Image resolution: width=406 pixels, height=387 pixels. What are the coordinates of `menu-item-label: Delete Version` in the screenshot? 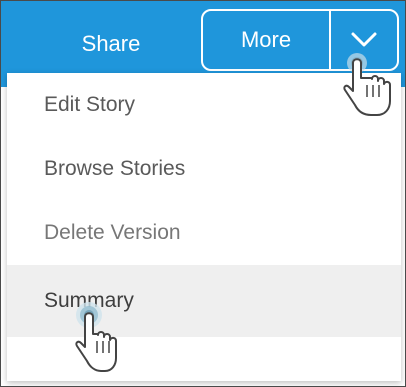 It's located at (112, 232).